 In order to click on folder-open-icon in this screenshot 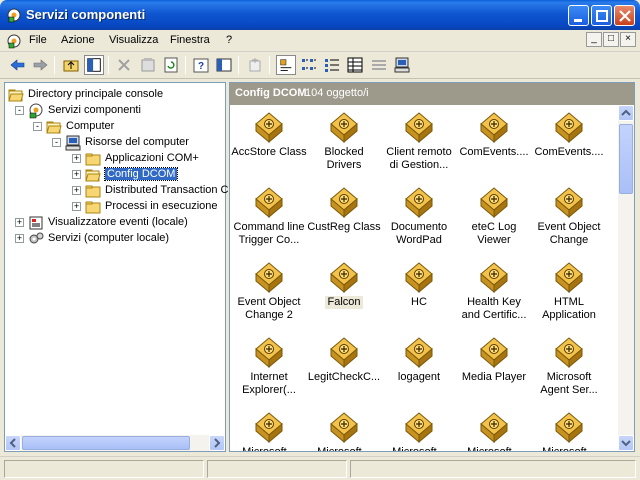, I will do `click(54, 127)`.